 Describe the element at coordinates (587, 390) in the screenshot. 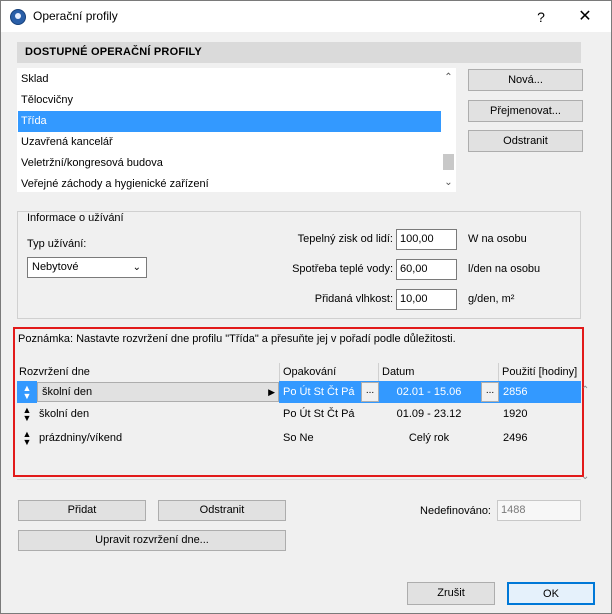

I see `table-scroll-up-icon: ⌃` at that location.